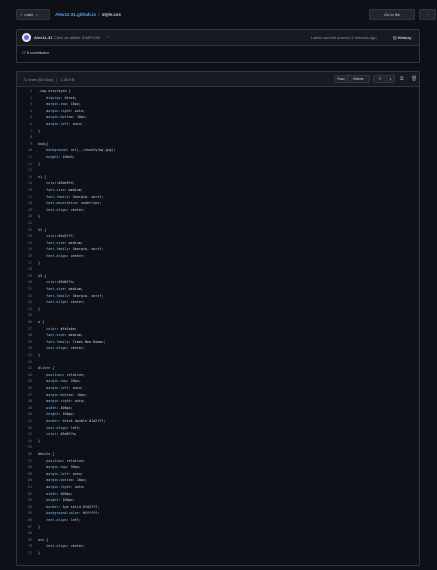 The image size is (437, 570). Describe the element at coordinates (391, 79) in the screenshot. I see `chevron-down-icon: ▾` at that location.